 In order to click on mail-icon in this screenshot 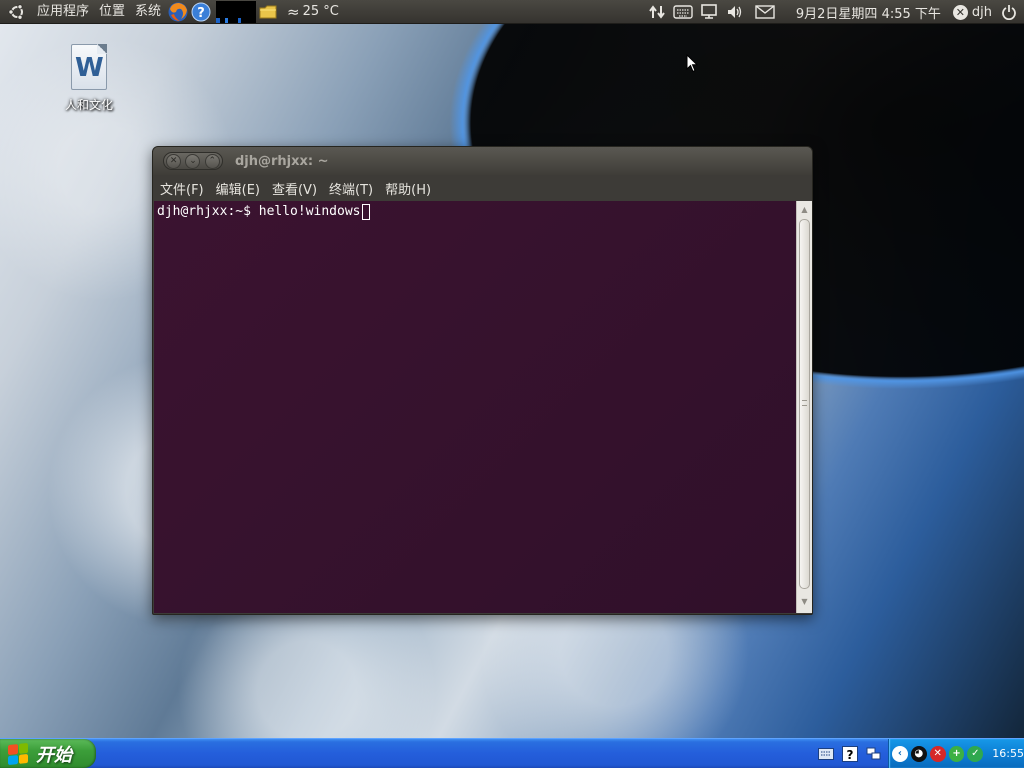, I will do `click(765, 12)`.